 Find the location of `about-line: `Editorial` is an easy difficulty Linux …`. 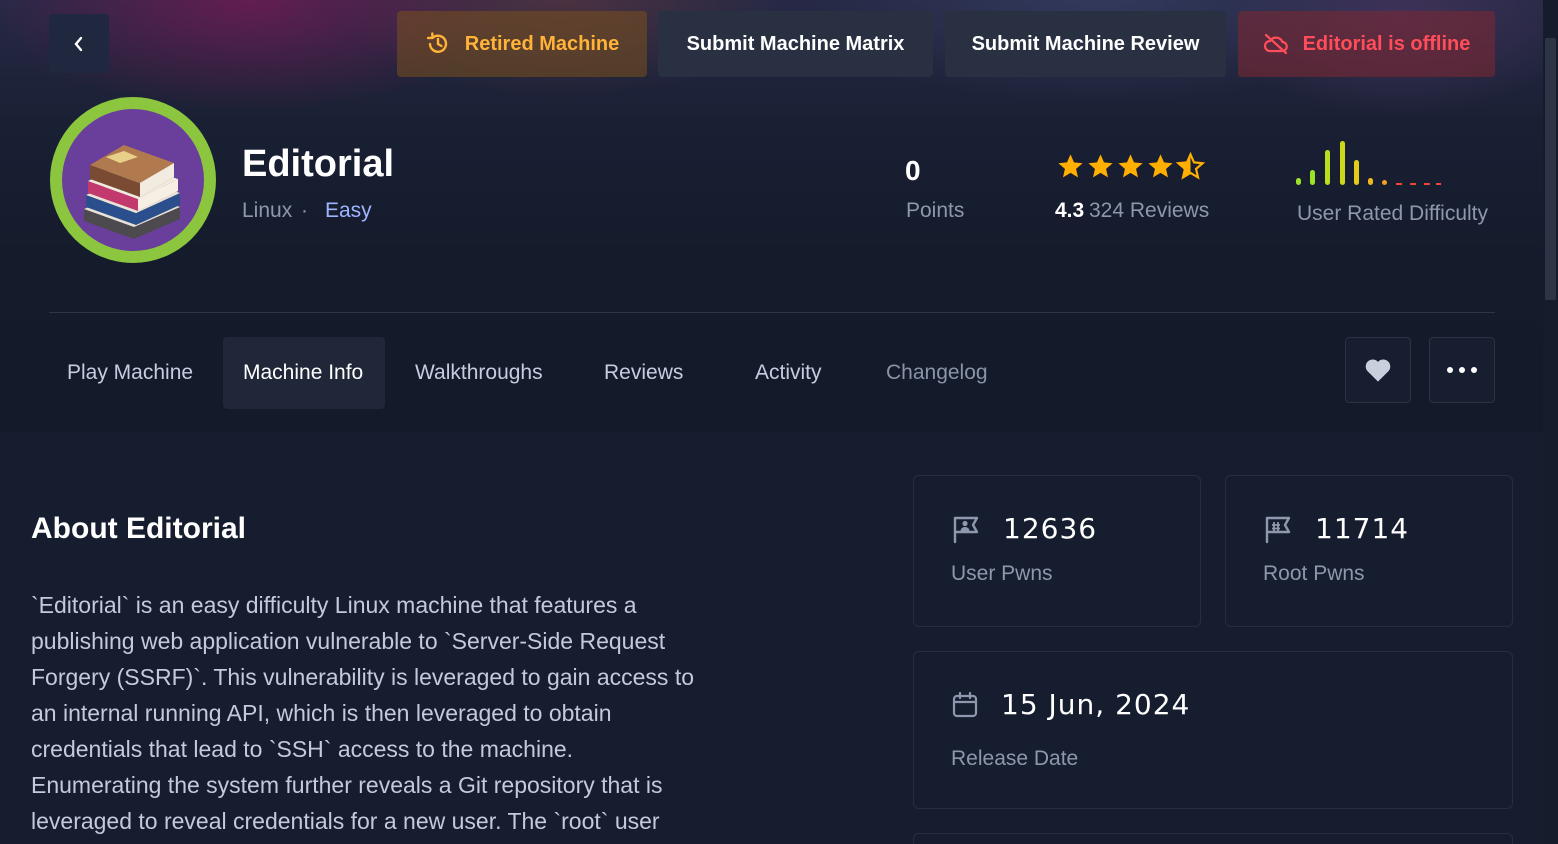

about-line: `Editorial` is an easy difficulty Linux … is located at coordinates (334, 605).